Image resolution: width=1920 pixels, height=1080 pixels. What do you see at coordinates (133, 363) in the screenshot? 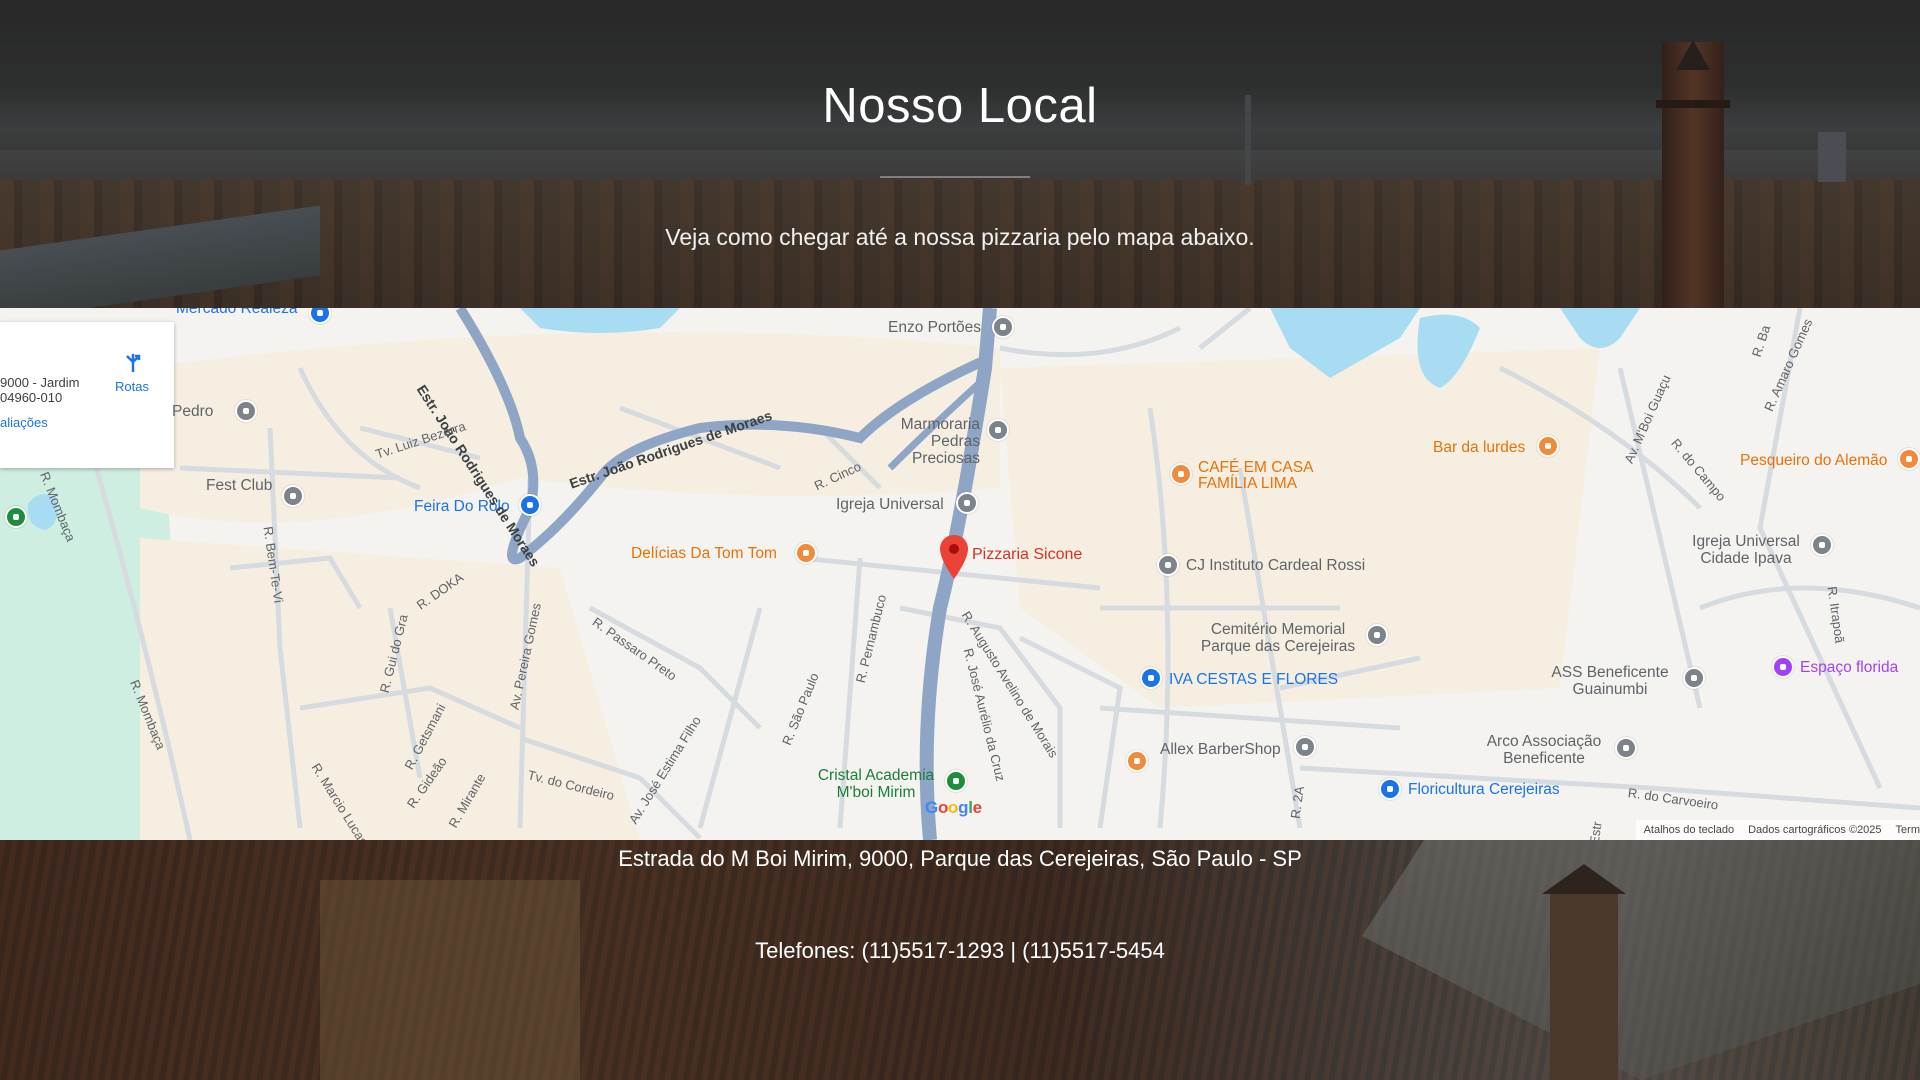
I see `directions-icon` at bounding box center [133, 363].